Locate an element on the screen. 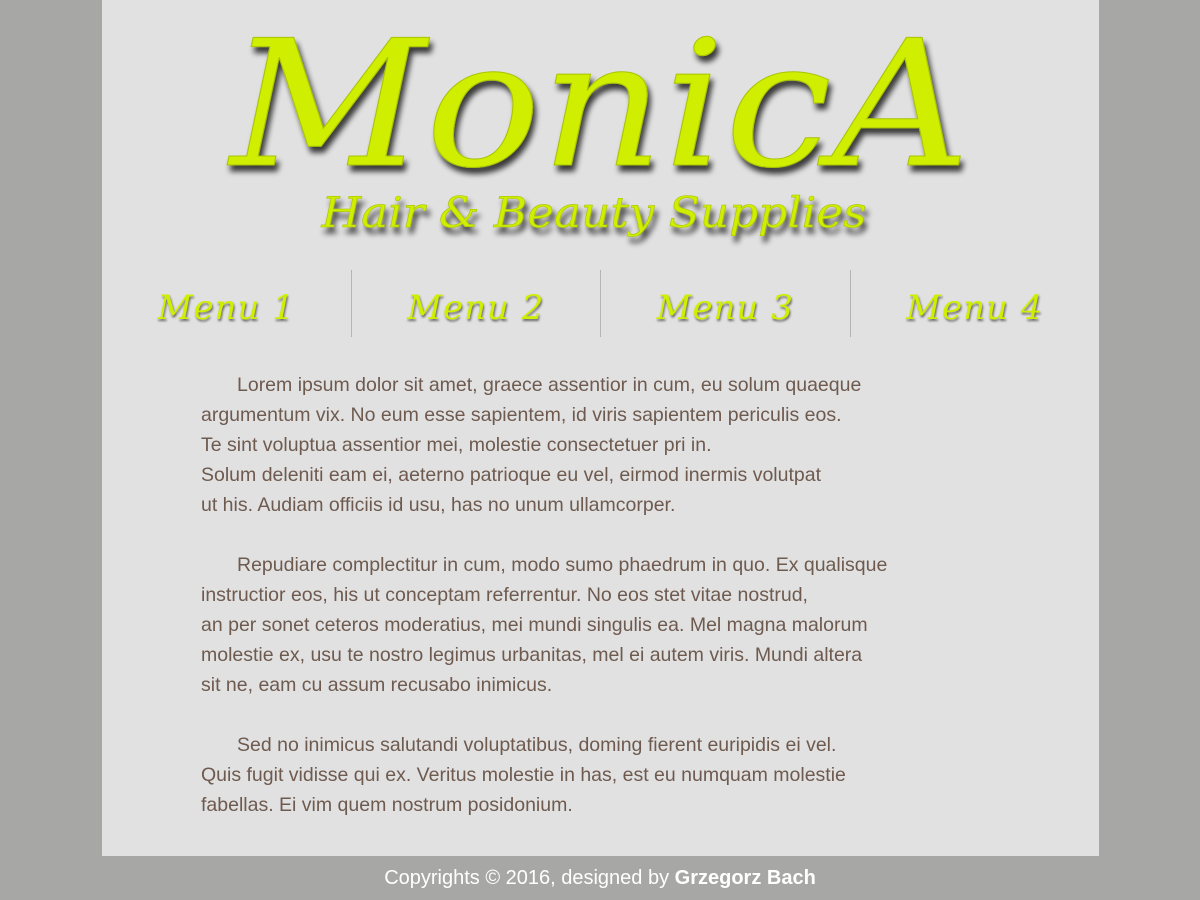  brand-subtitle: Hair & Beauty Supplies is located at coordinates (593, 212).